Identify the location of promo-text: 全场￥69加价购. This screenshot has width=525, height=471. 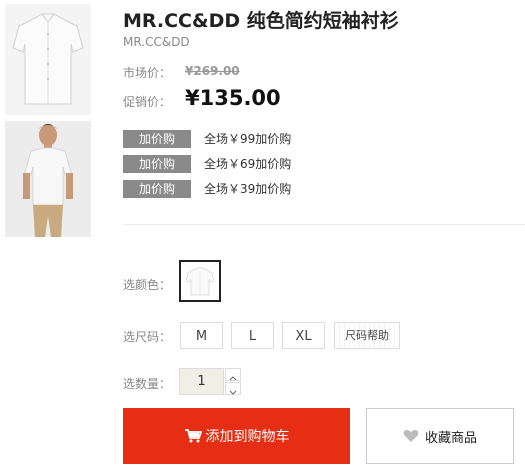
(247, 164).